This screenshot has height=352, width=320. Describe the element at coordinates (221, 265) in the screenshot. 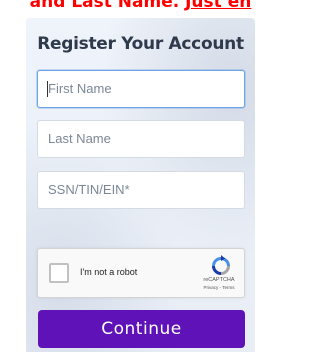

I see `recaptcha-icon` at that location.